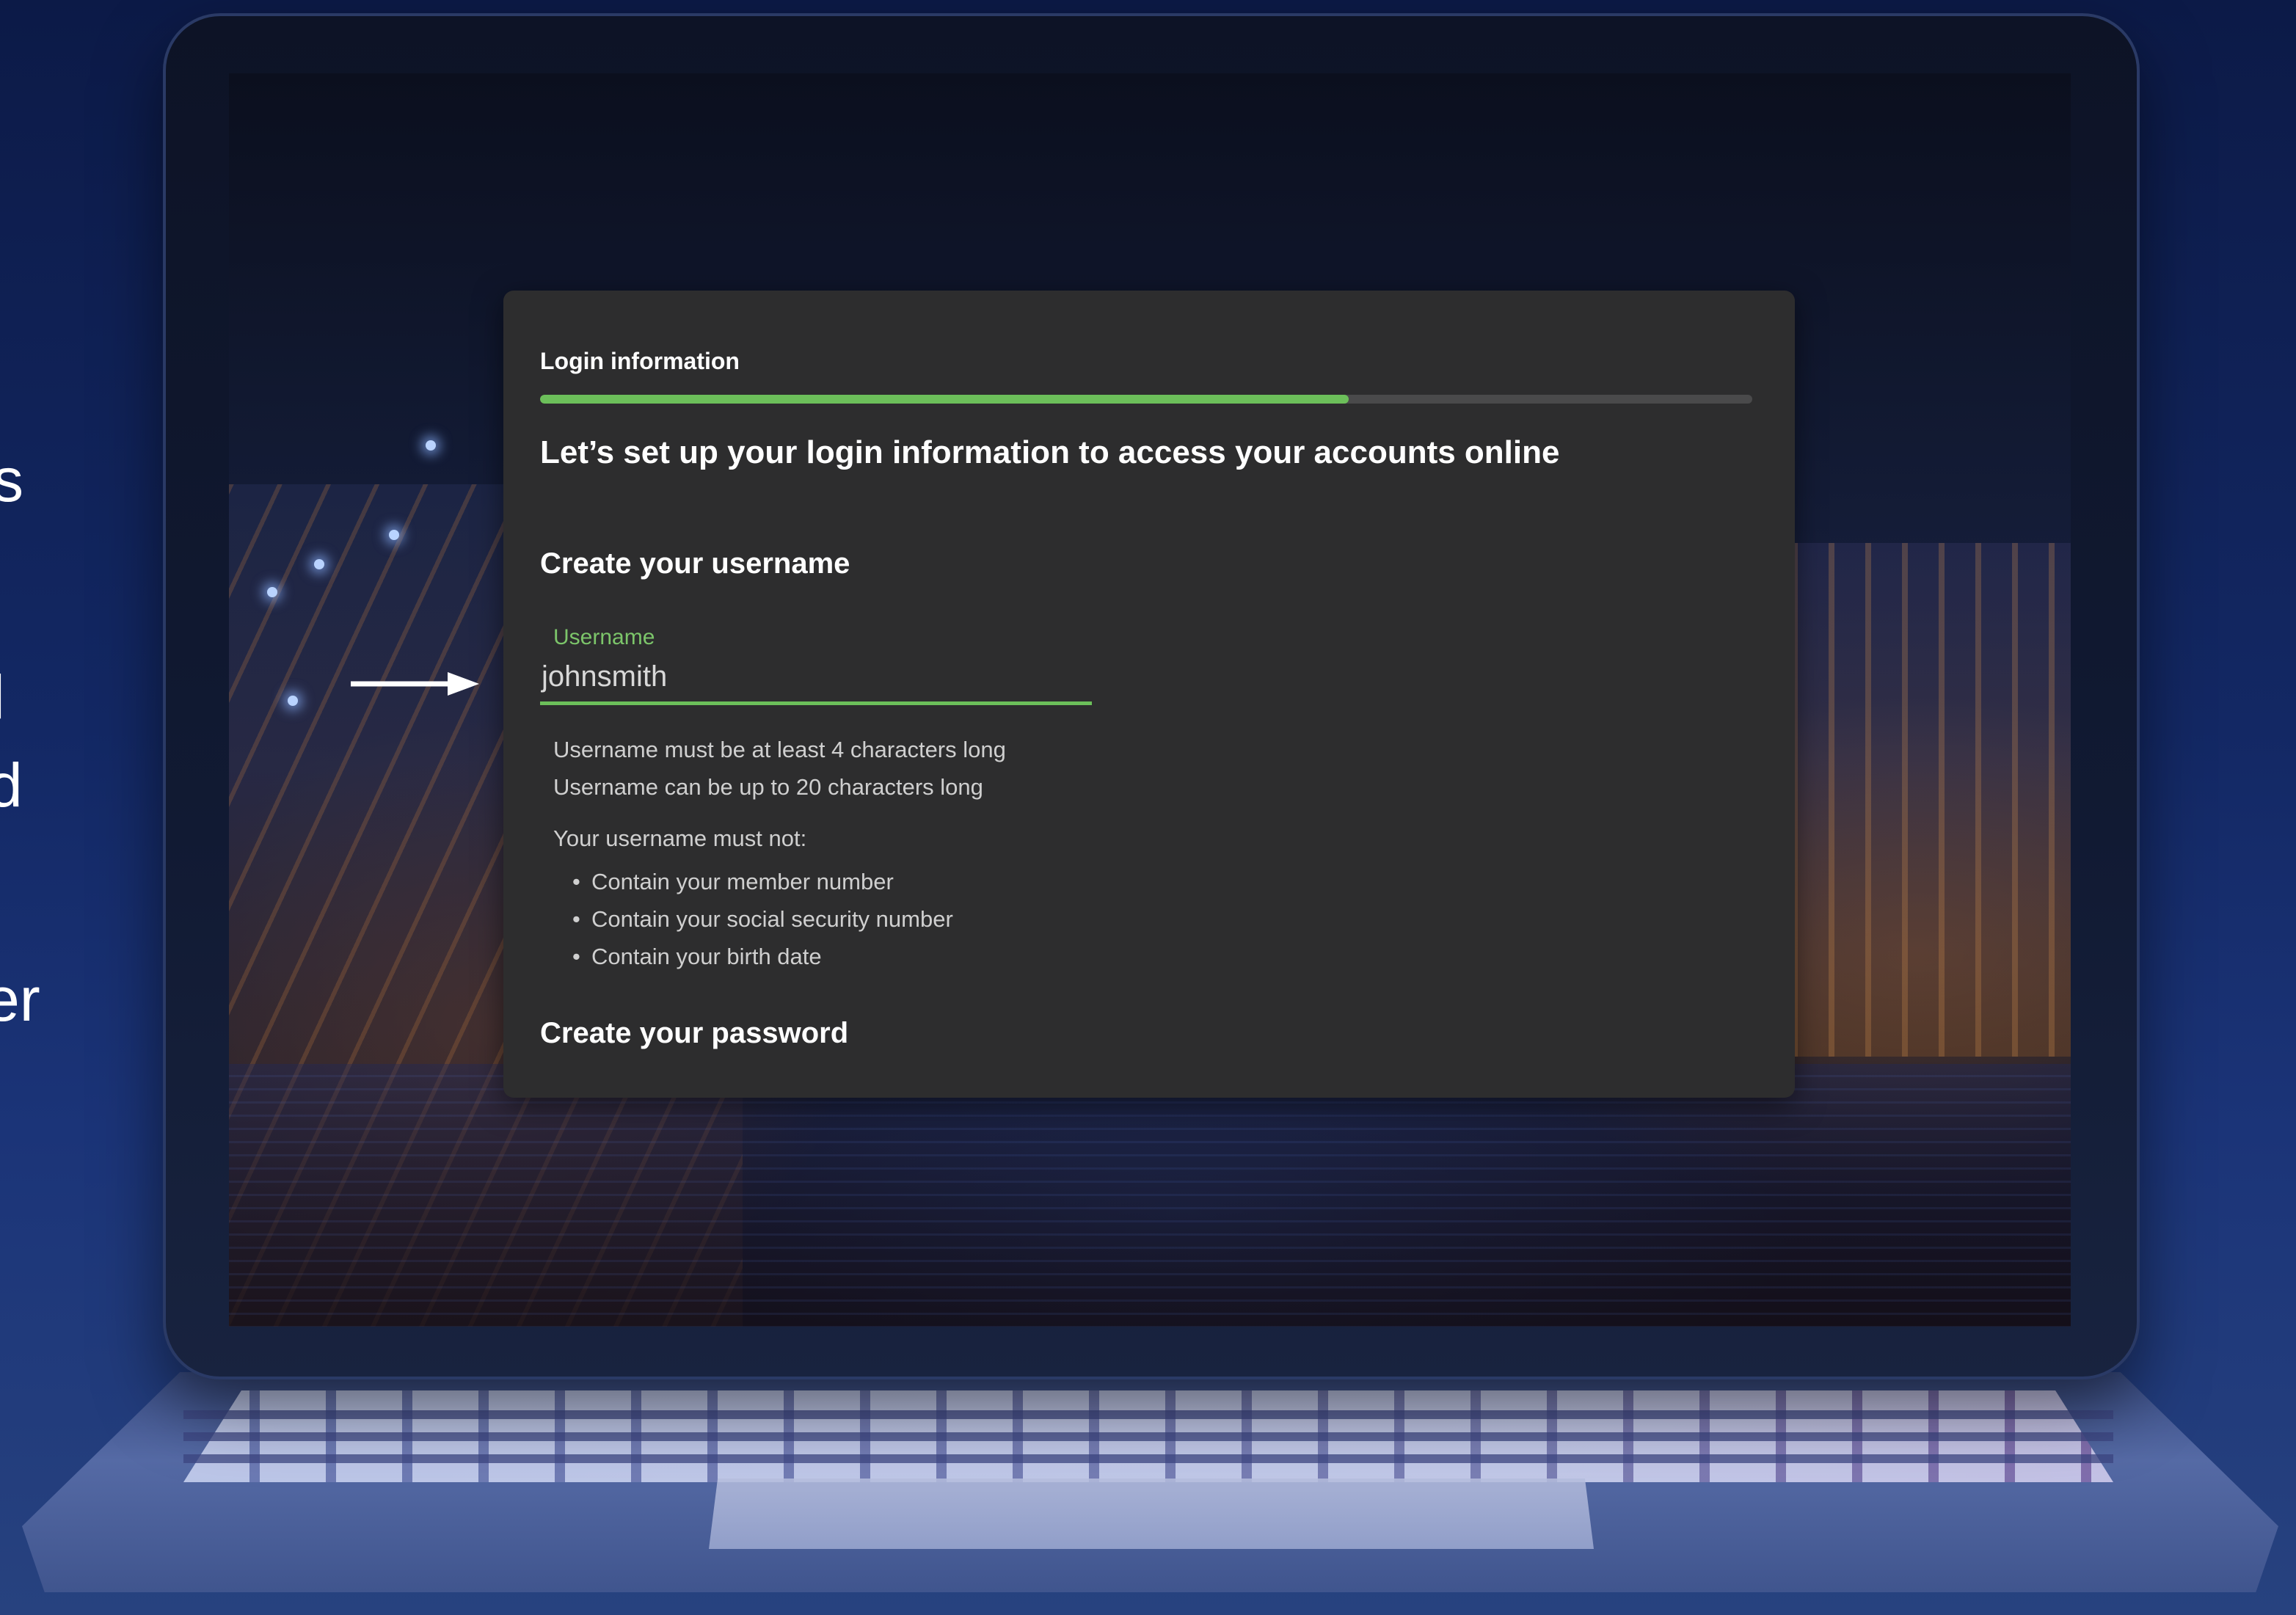 This screenshot has width=2296, height=1615. What do you see at coordinates (640, 361) in the screenshot?
I see `step-title: Login information` at bounding box center [640, 361].